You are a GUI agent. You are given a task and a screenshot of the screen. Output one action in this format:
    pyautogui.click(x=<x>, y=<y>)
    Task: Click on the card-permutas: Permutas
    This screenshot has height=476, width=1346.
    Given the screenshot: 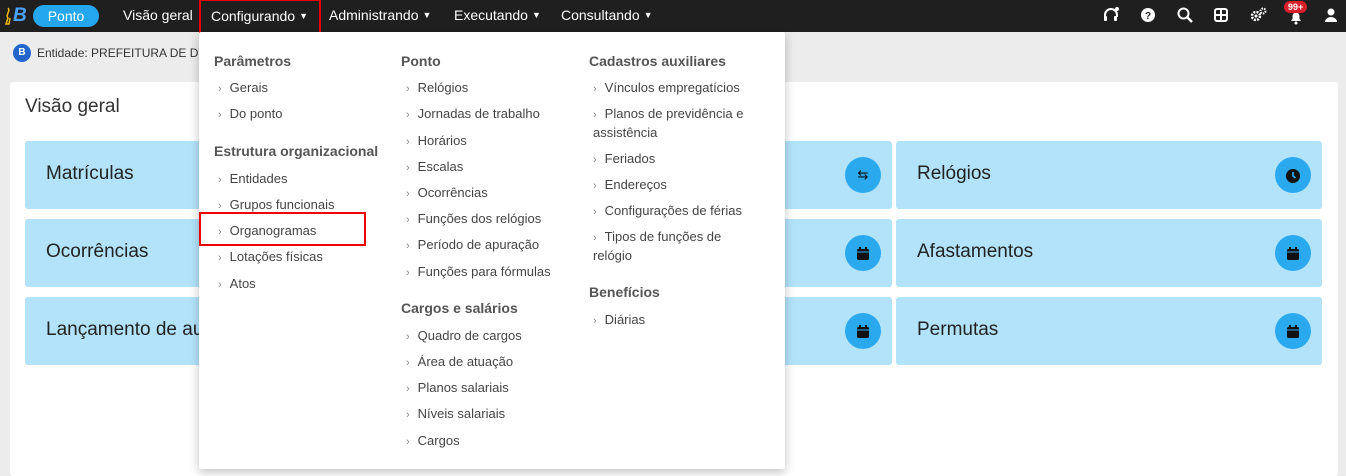 What is the action you would take?
    pyautogui.click(x=1109, y=331)
    